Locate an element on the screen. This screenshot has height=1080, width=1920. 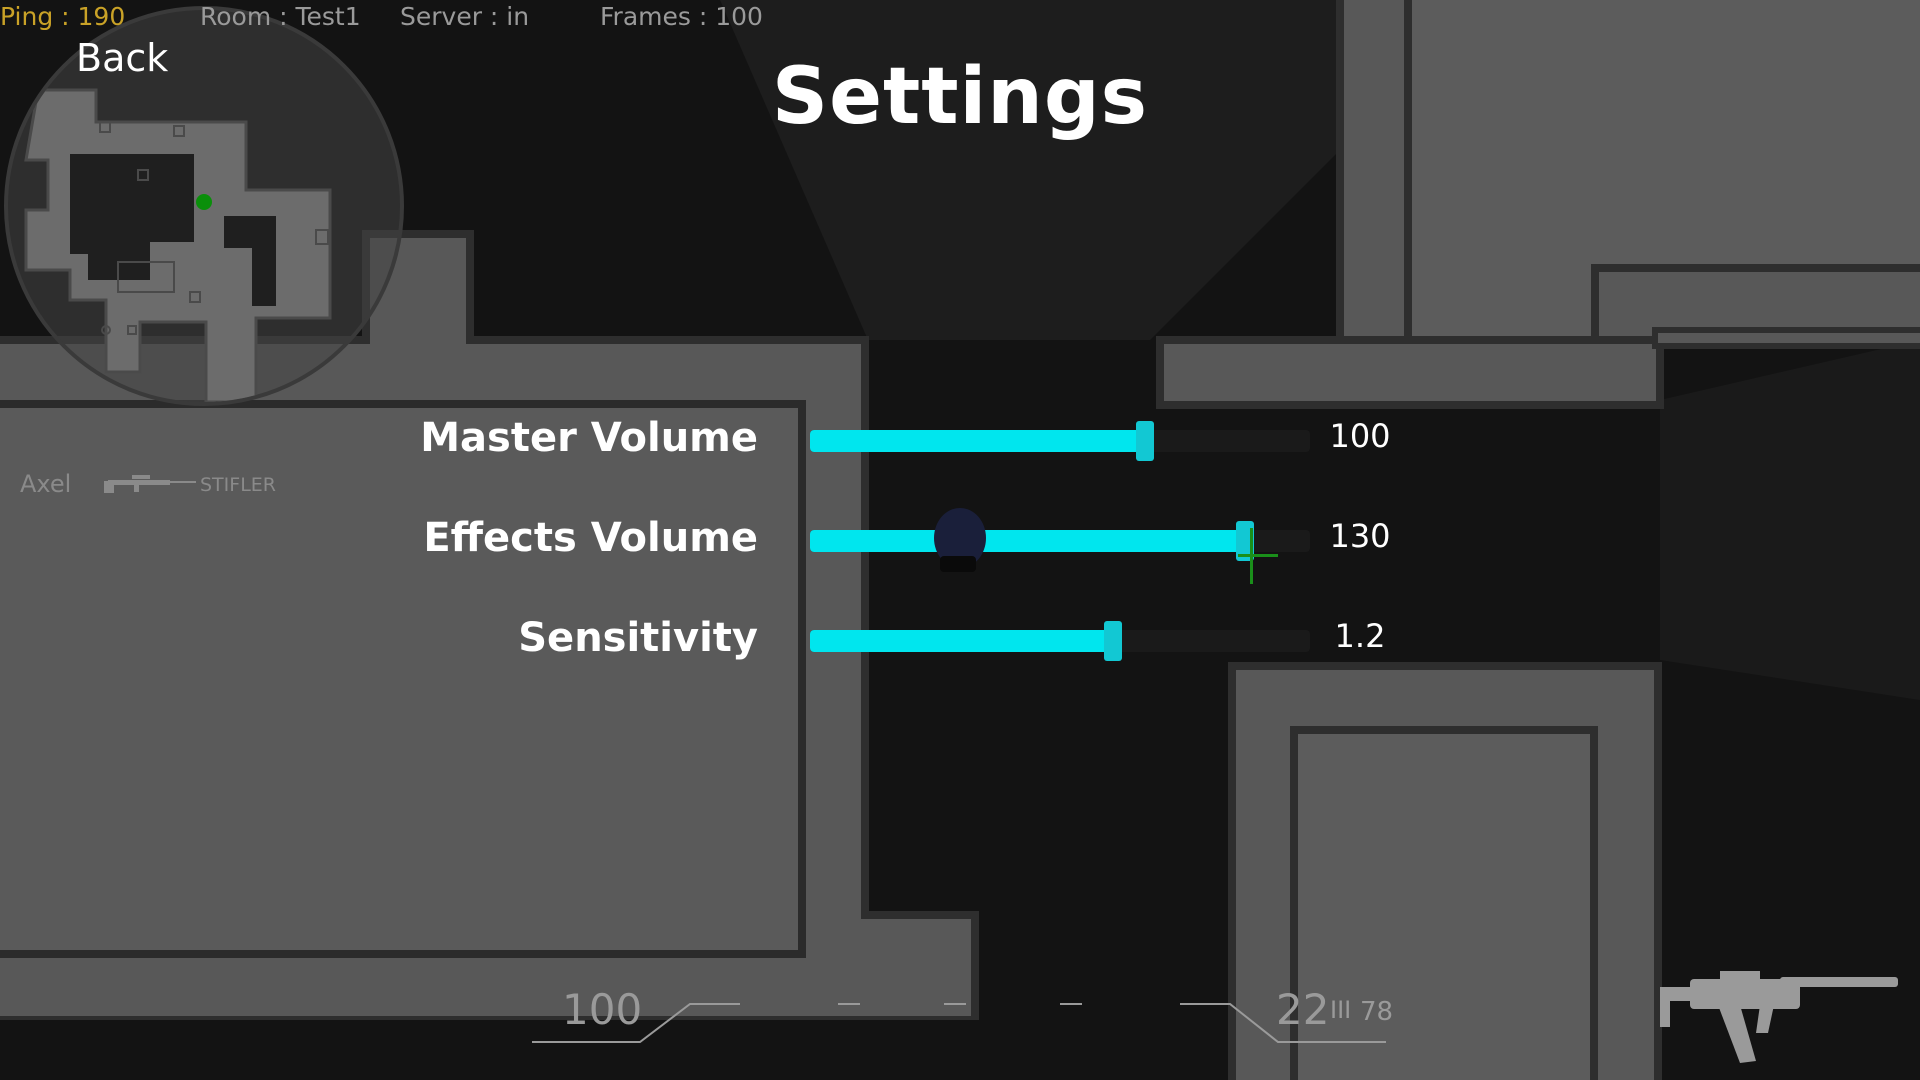
frames-readout: Frames : 100 is located at coordinates (681, 16).